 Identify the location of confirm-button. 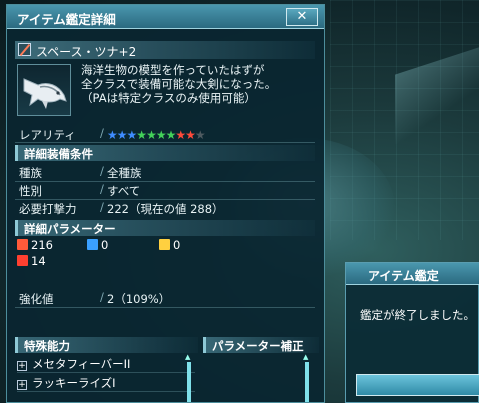
(417, 385).